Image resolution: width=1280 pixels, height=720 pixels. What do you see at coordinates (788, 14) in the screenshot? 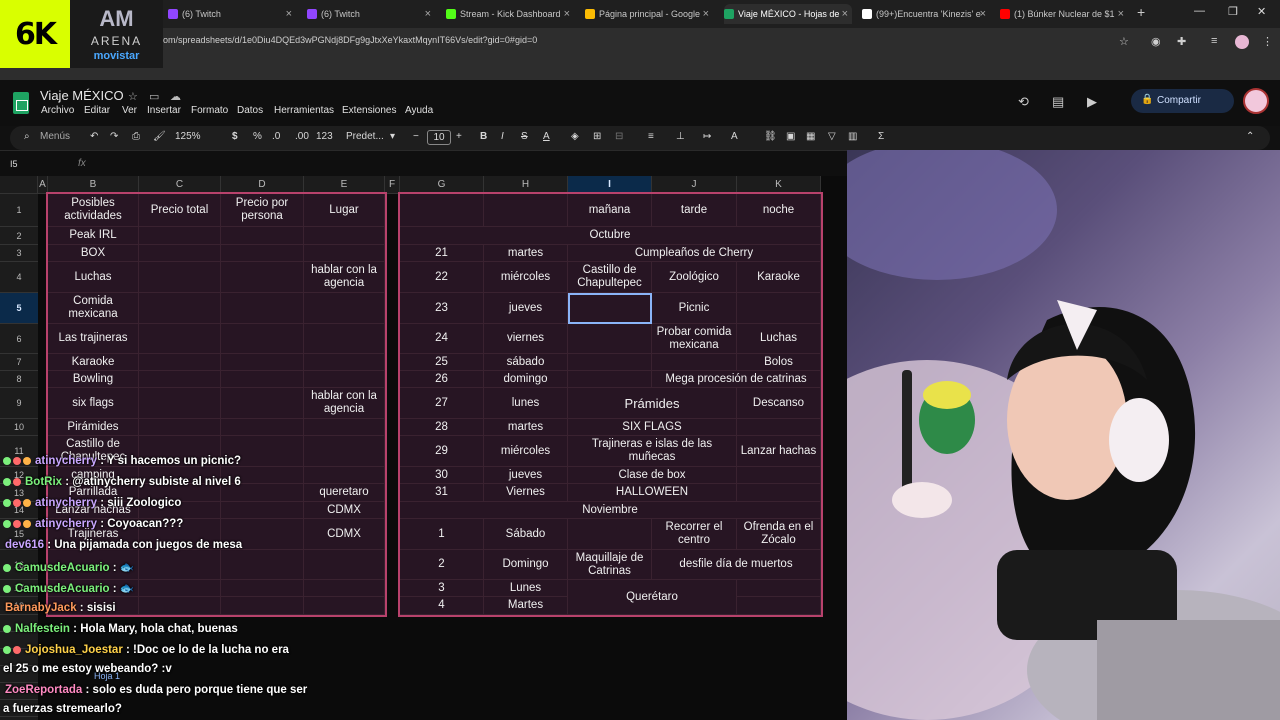
I see `browser-tab: Viaje MÉXICO - Hojas de ×` at bounding box center [788, 14].